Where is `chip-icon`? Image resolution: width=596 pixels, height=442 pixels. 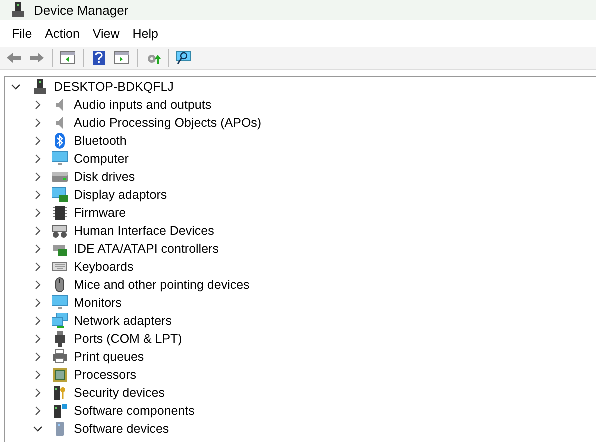
chip-icon is located at coordinates (60, 213).